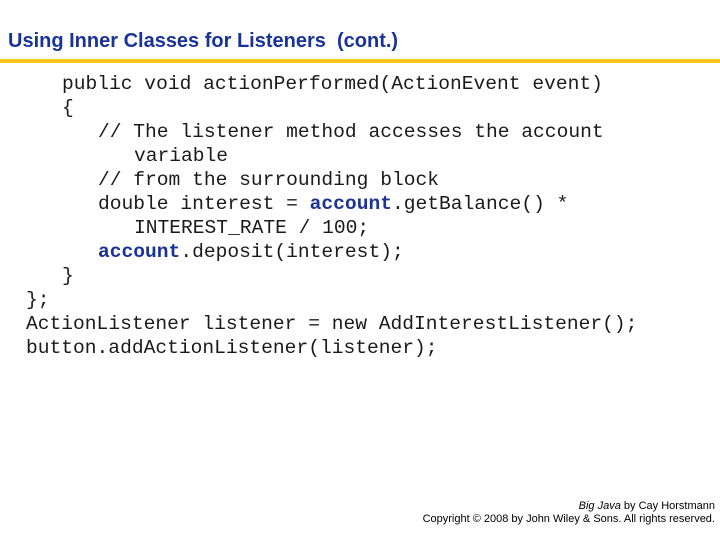  Describe the element at coordinates (38, 300) in the screenshot. I see `code-text: };` at that location.